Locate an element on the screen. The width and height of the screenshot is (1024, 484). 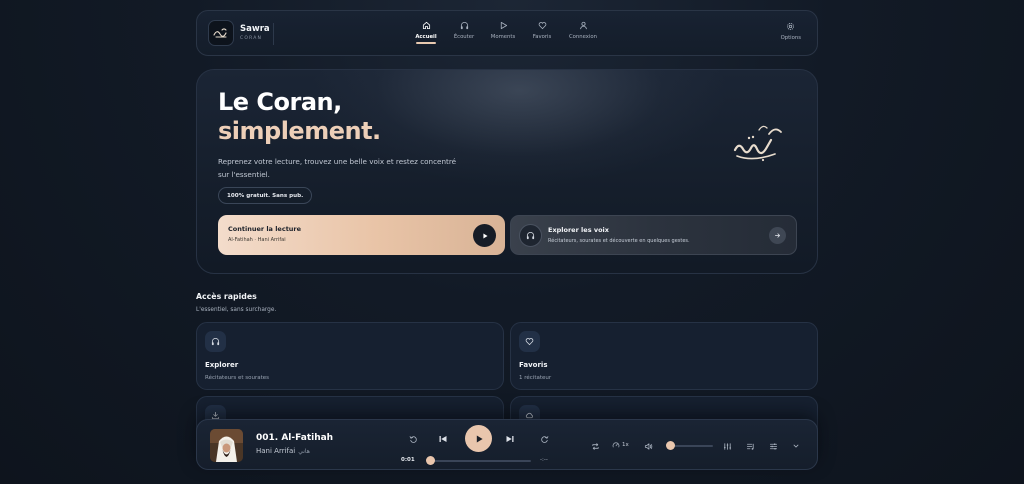
nav-active-indicator is located at coordinates (426, 43).